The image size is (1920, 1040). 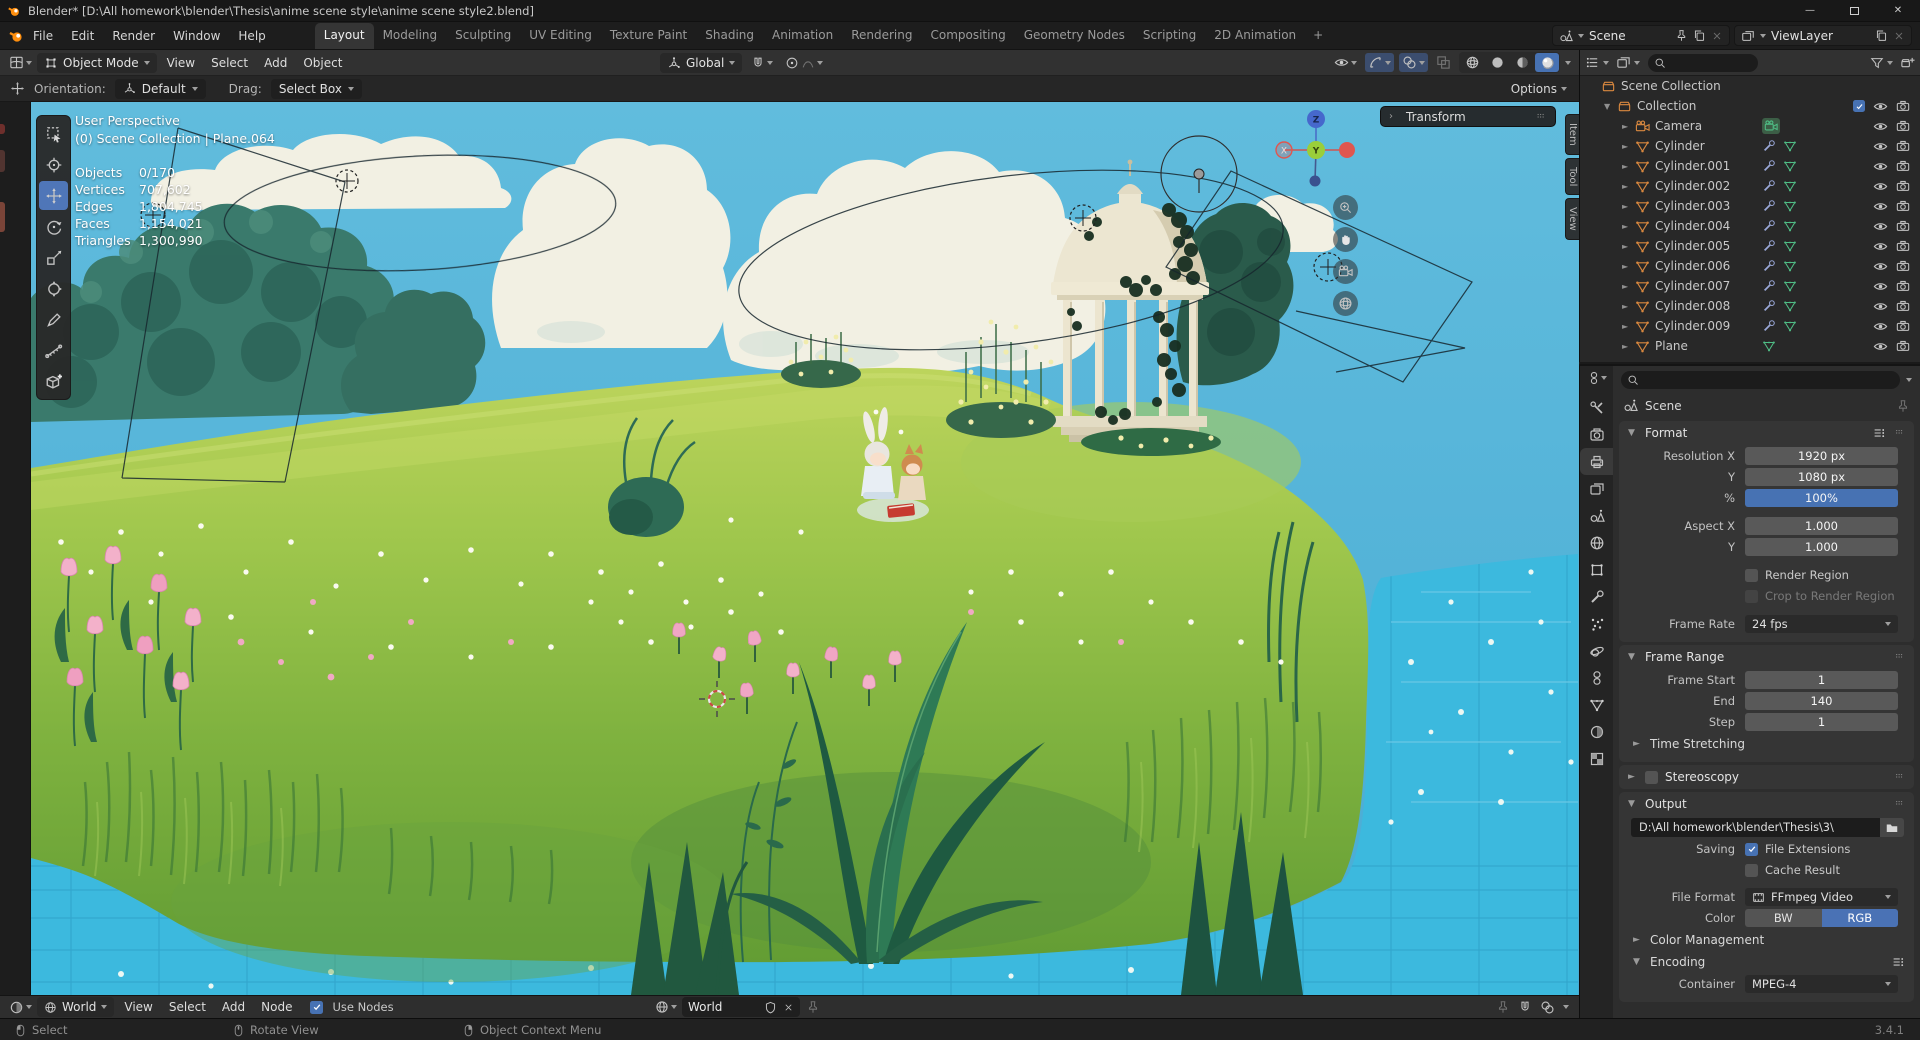 What do you see at coordinates (1751, 596) in the screenshot?
I see `crop-region-checkbox` at bounding box center [1751, 596].